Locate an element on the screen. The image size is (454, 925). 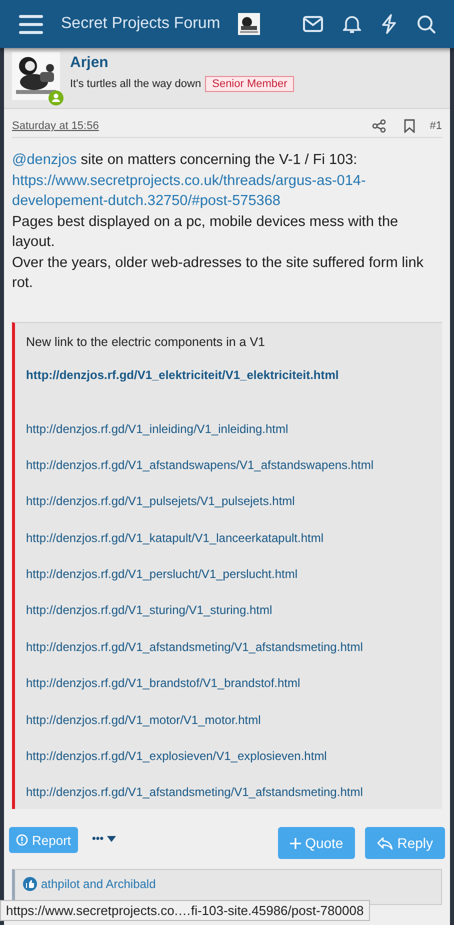
status-url: https://www.secretprojects.co.…fi-103-site.45986/post-780008 is located at coordinates (185, 910).